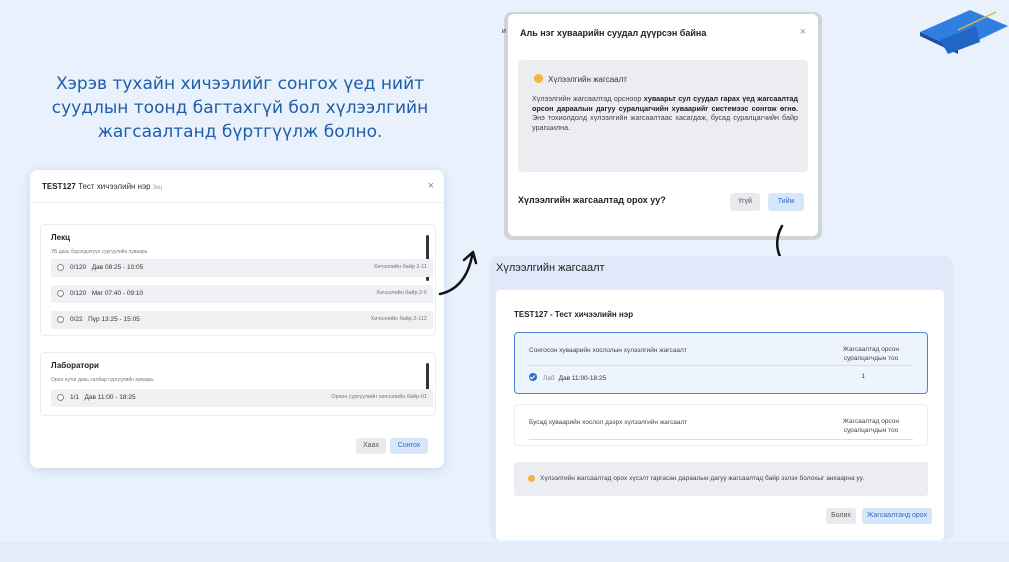  I want to click on room: Хичээлийн байр 2-6, so click(401, 293).